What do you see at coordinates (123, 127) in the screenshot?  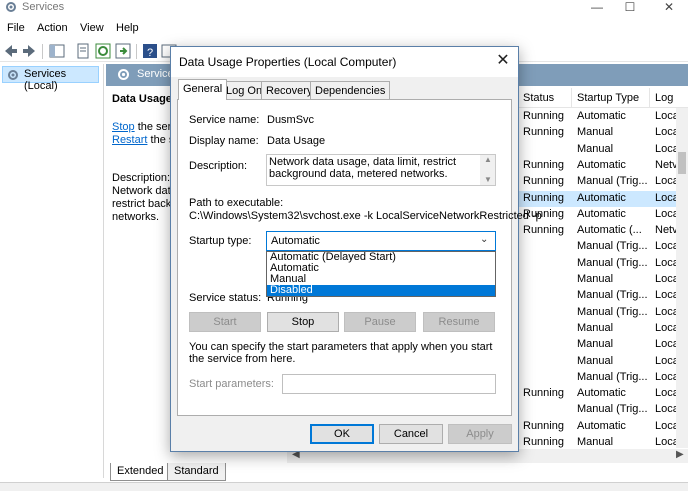 I see `stop-service-link: Stop` at bounding box center [123, 127].